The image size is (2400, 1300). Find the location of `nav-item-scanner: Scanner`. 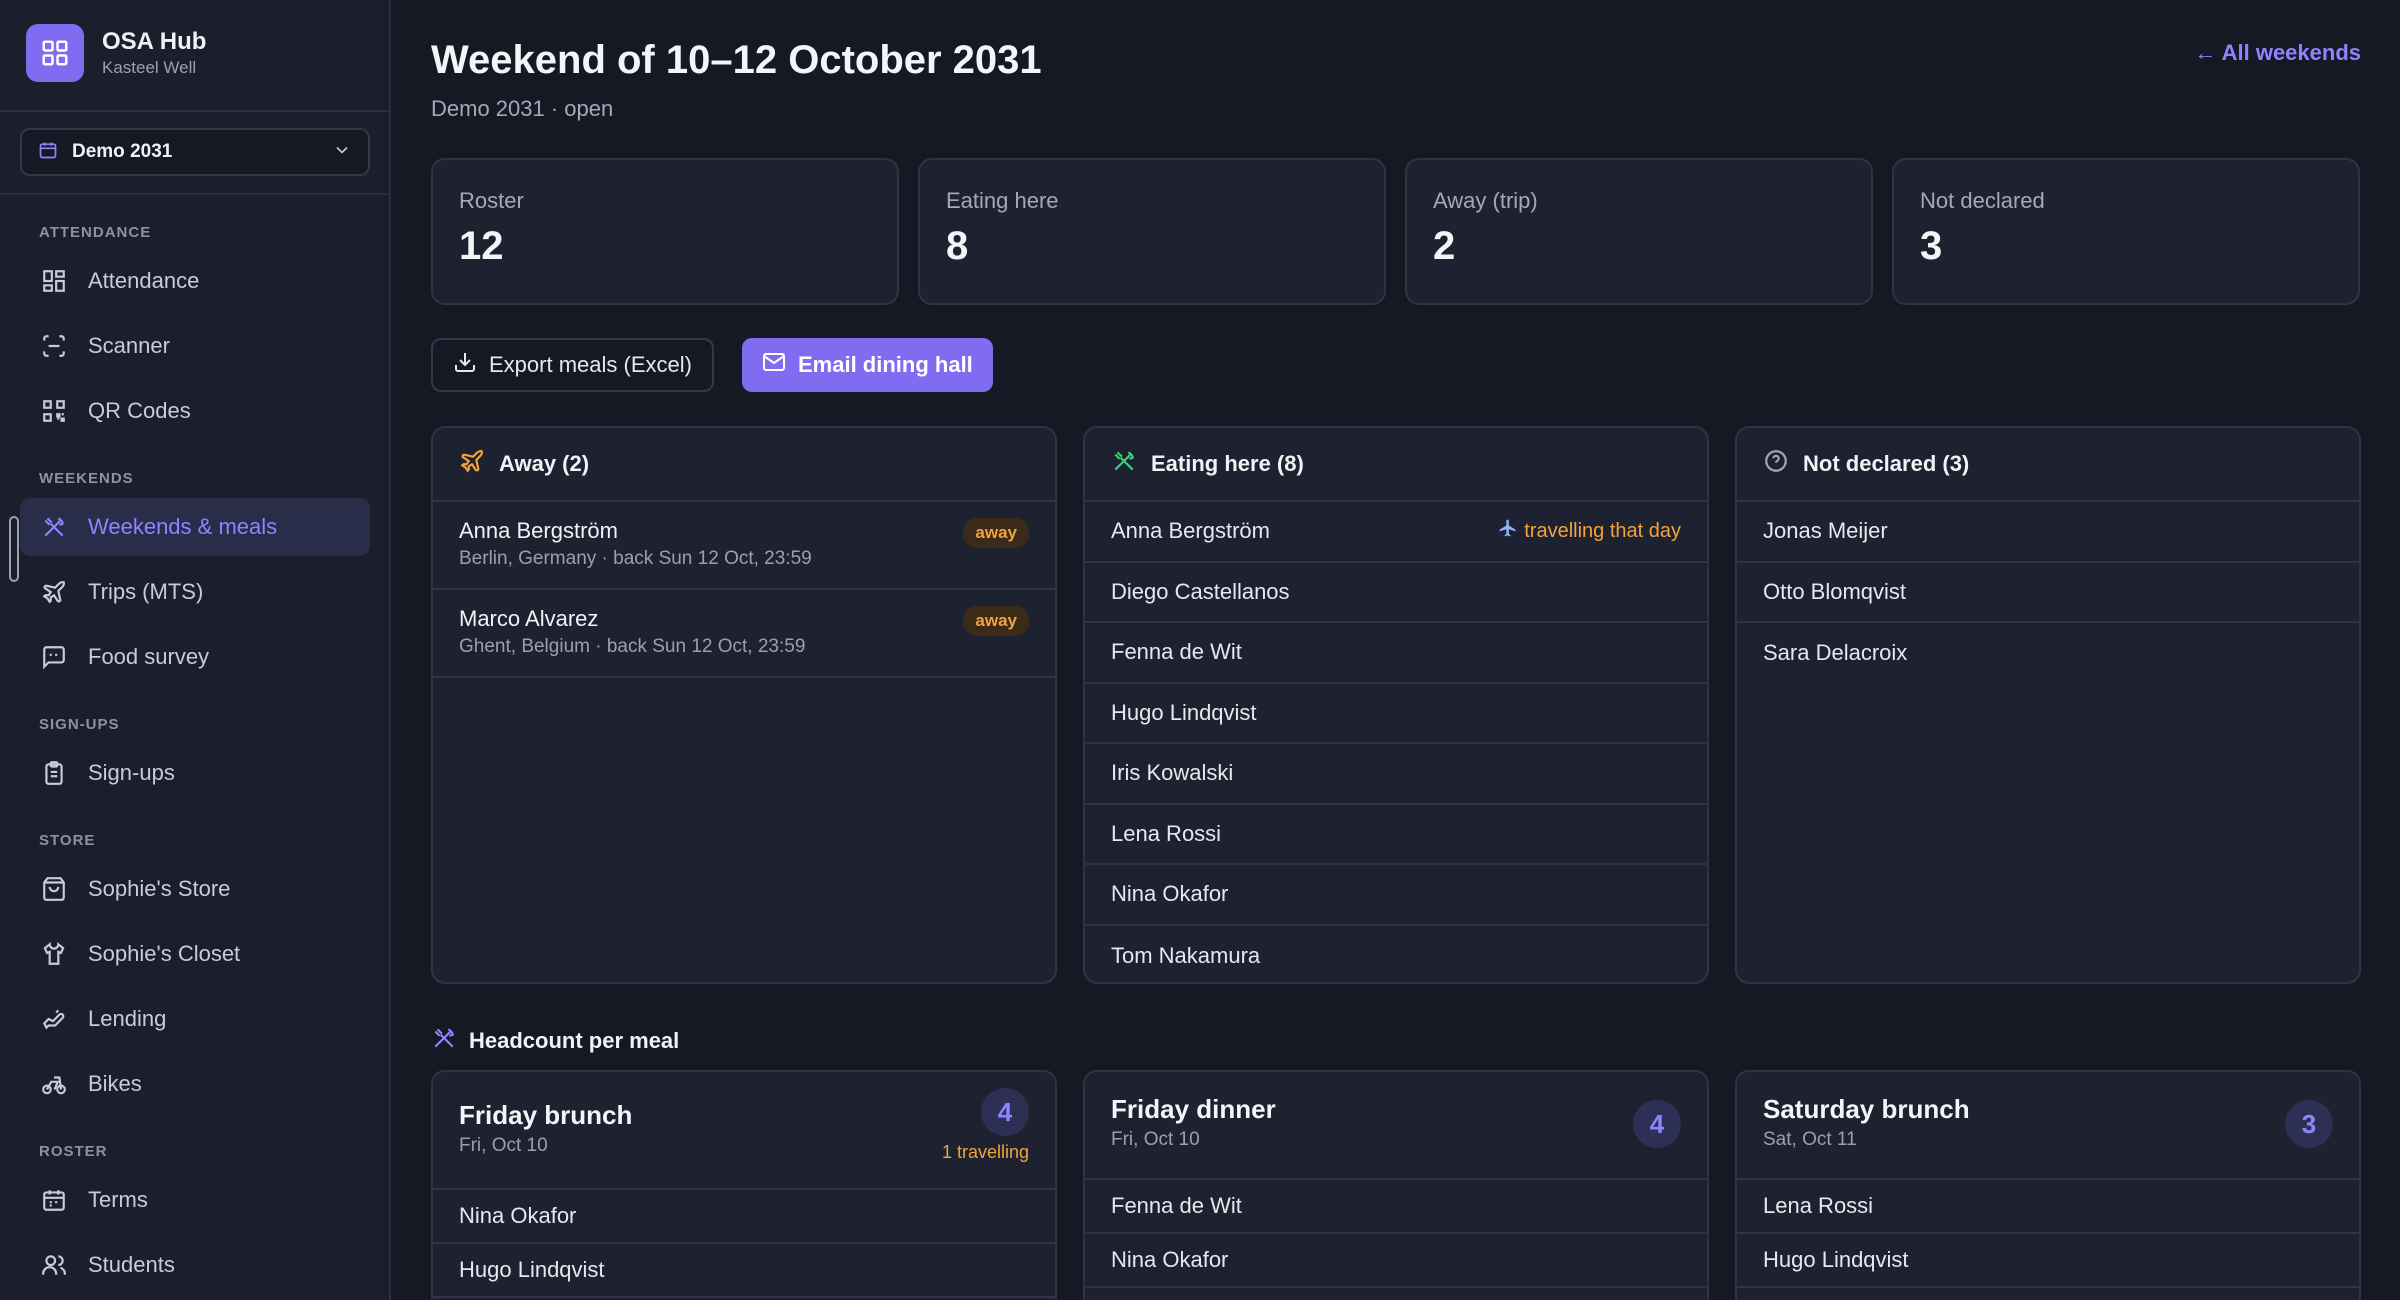

nav-item-scanner: Scanner is located at coordinates (195, 346).